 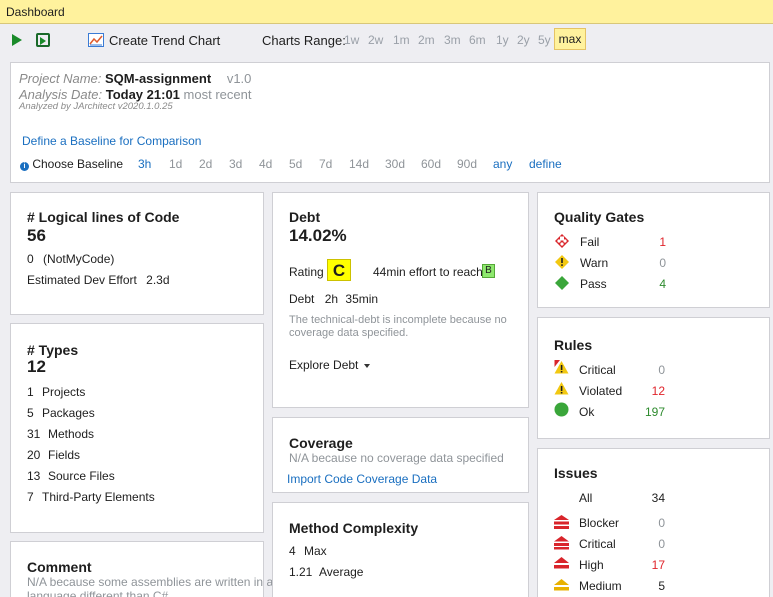 What do you see at coordinates (561, 522) in the screenshot?
I see `blocker-icon` at bounding box center [561, 522].